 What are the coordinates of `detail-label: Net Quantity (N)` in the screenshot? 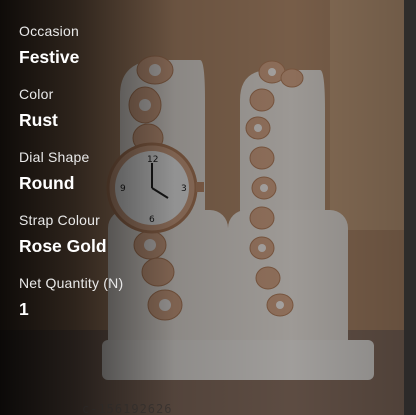 It's located at (71, 283).